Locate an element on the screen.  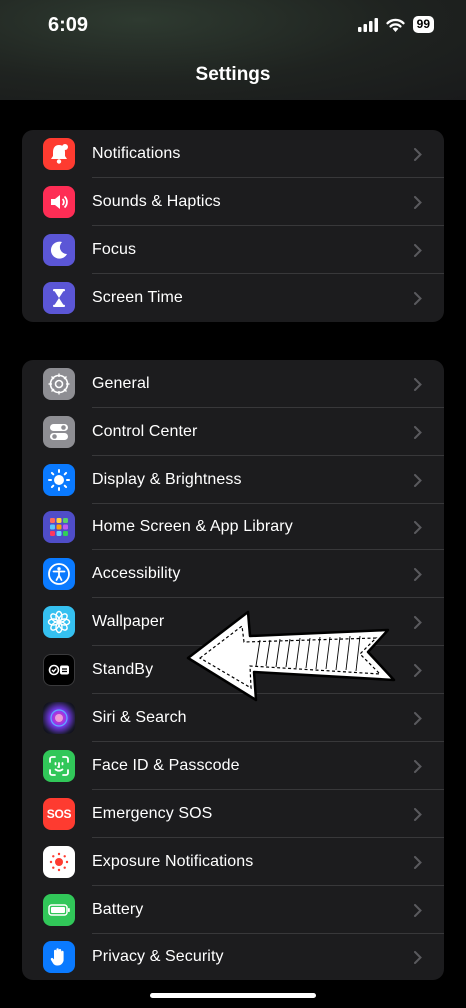
row-label: General is located at coordinates (121, 383).